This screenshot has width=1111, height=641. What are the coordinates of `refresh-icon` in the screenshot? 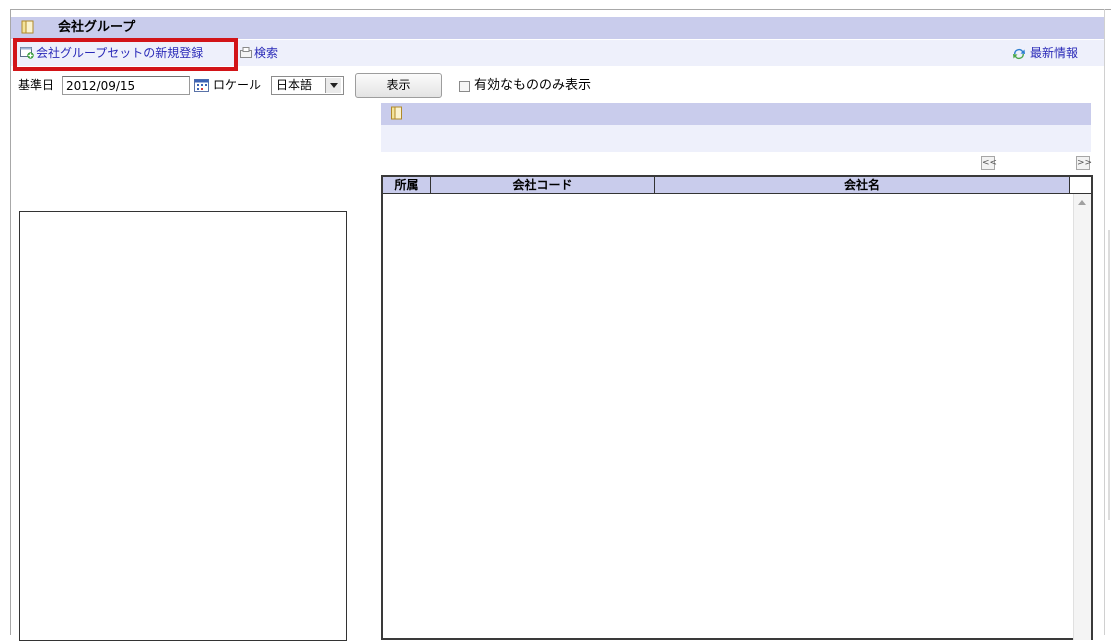 It's located at (1019, 54).